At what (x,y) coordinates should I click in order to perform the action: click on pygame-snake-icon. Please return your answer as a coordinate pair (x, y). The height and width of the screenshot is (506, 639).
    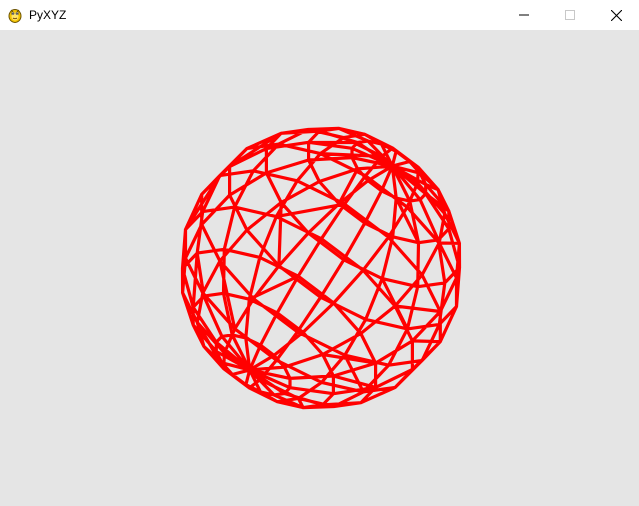
    Looking at the image, I should click on (15, 16).